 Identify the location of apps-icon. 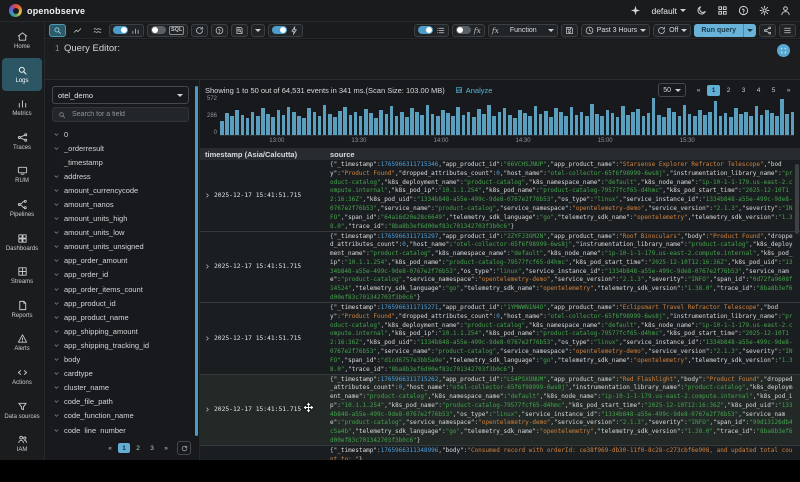
(722, 10).